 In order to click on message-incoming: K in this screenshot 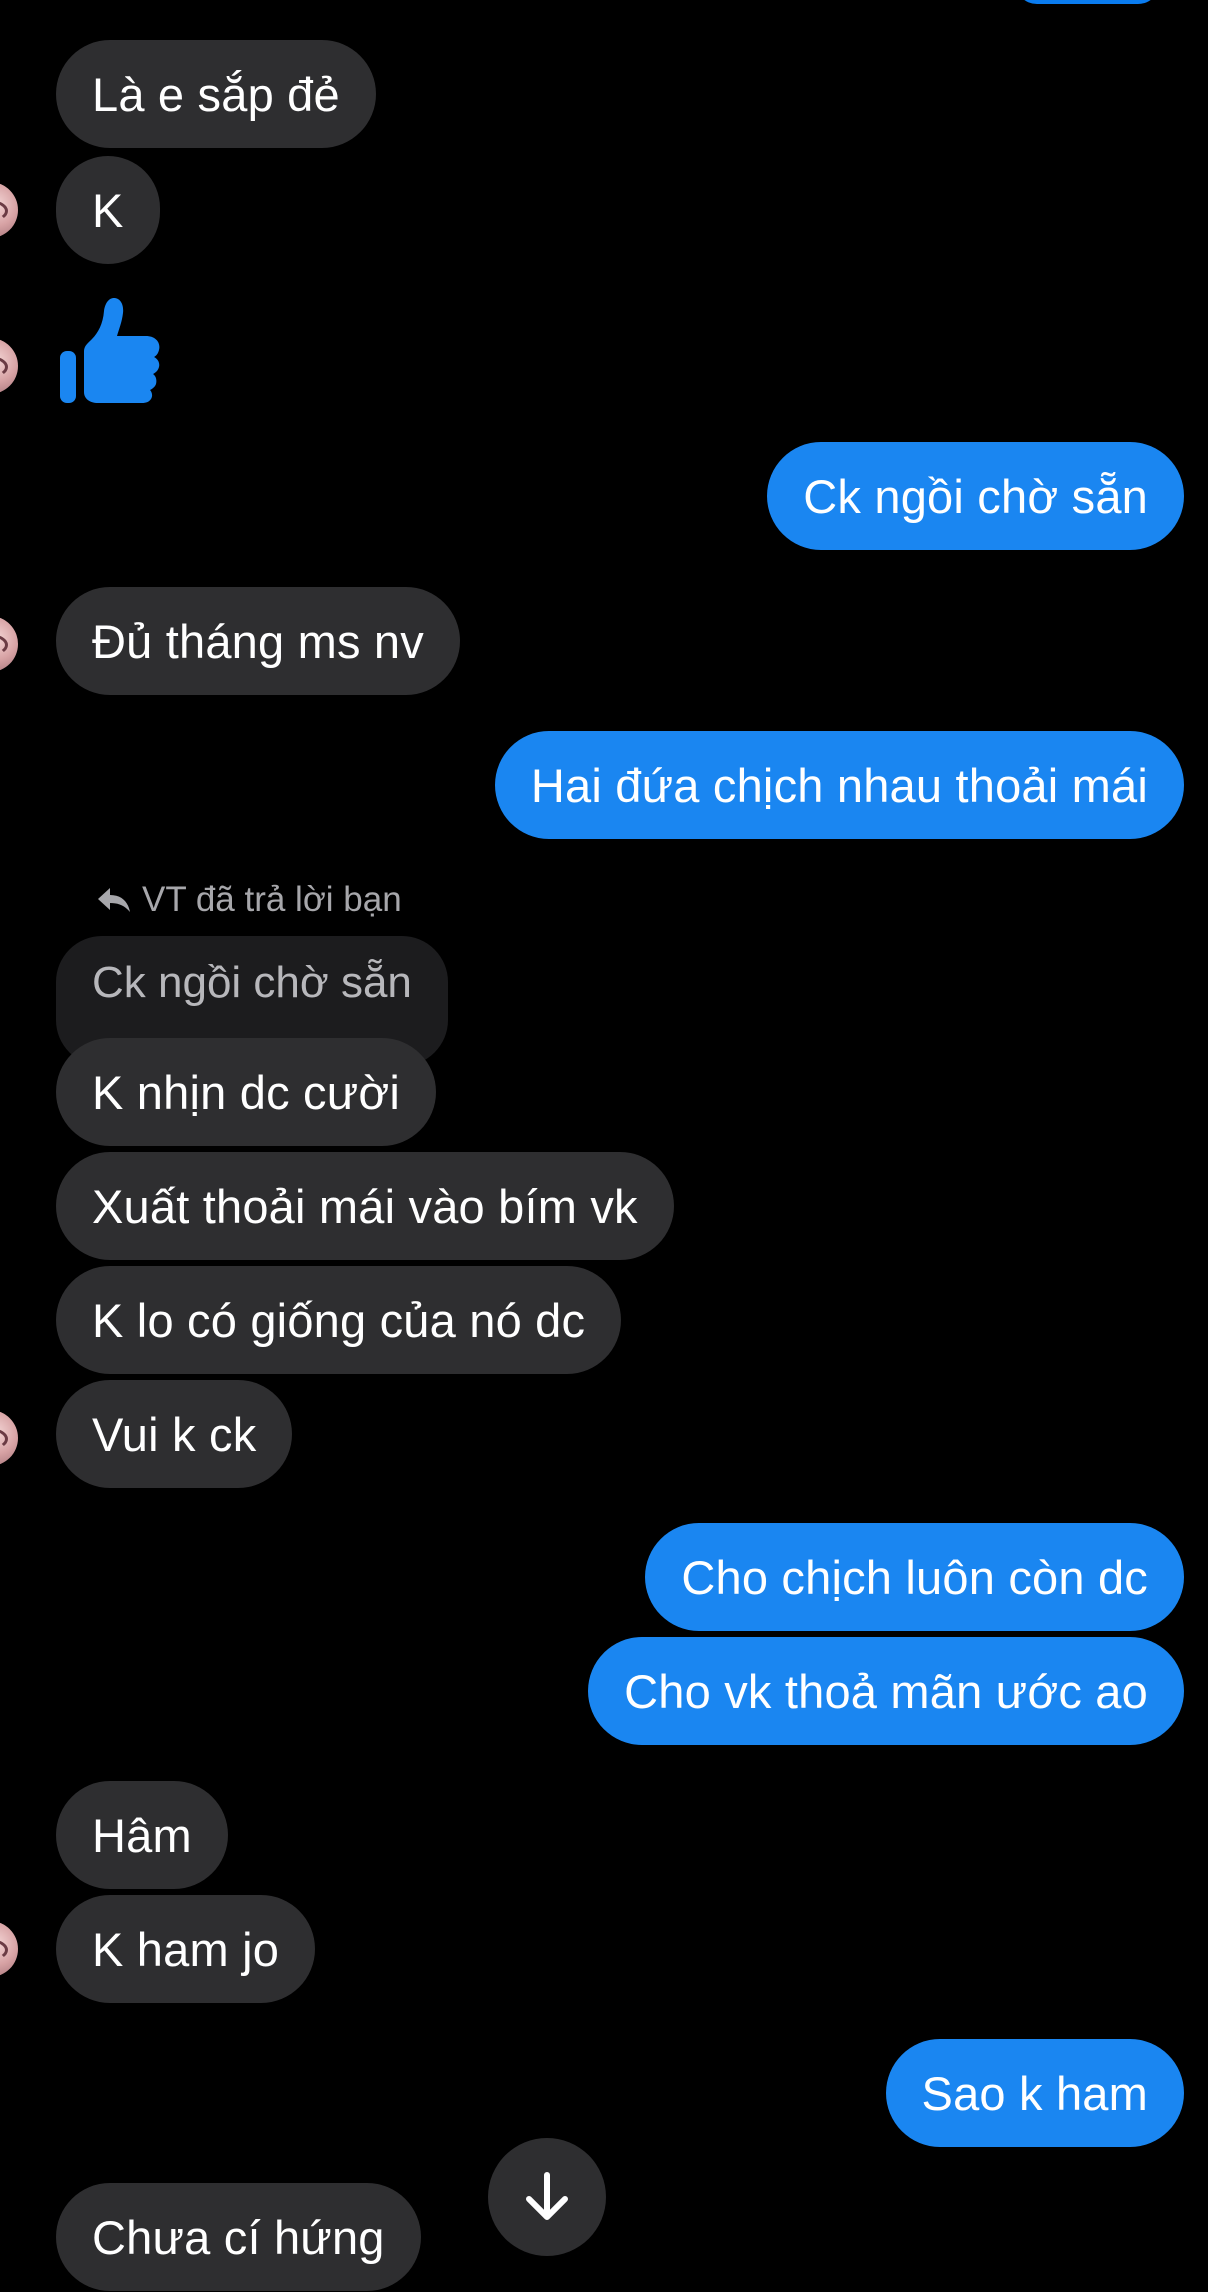, I will do `click(108, 210)`.